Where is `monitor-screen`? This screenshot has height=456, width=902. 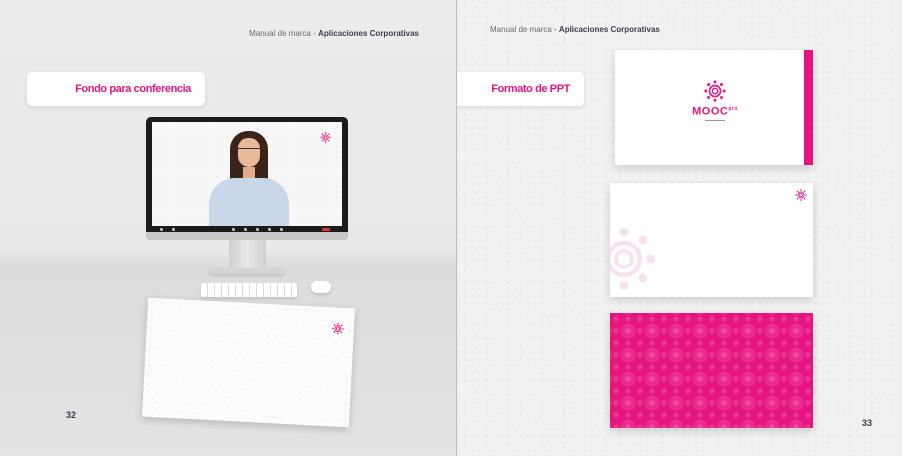 monitor-screen is located at coordinates (247, 177).